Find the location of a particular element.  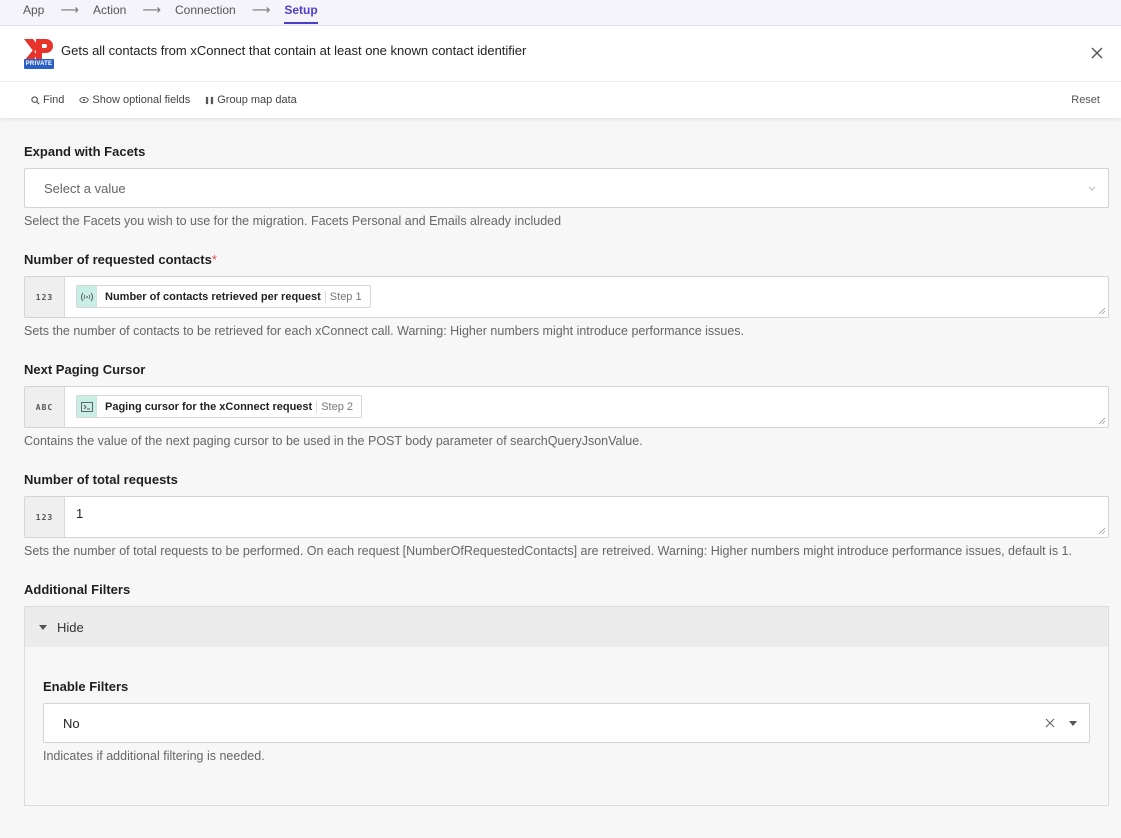

app-logo: PRIVATE is located at coordinates (39, 53).